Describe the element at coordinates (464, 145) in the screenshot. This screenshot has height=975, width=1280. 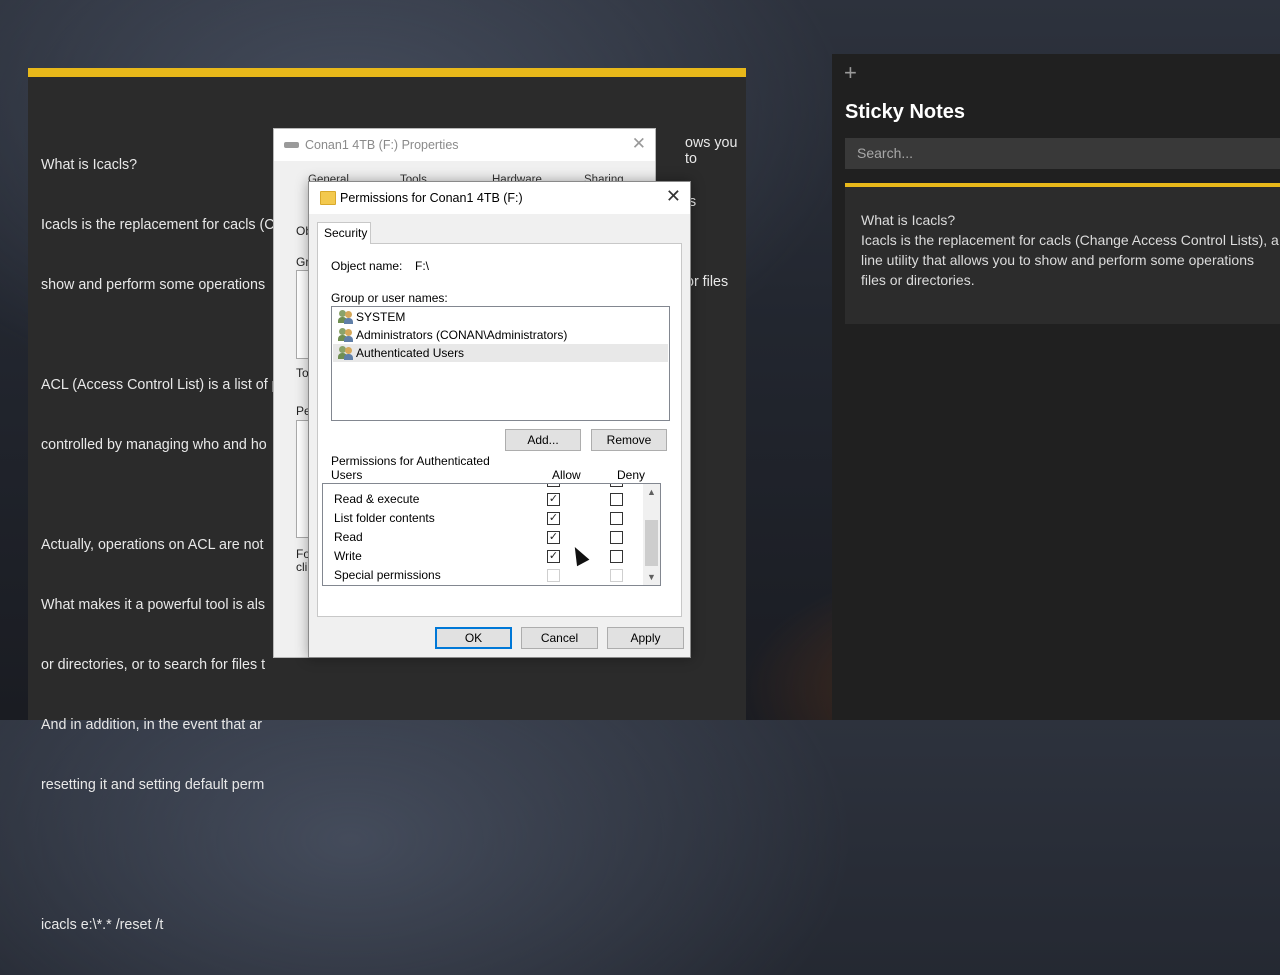
I see `properties-titlebar: Conan1 4TB (F:) Properties ✕` at that location.